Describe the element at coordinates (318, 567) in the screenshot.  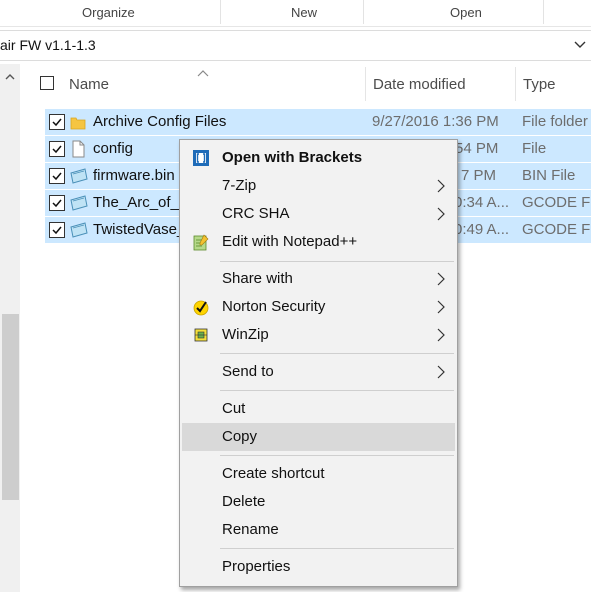
I see `menu-item-properties: Properties` at that location.